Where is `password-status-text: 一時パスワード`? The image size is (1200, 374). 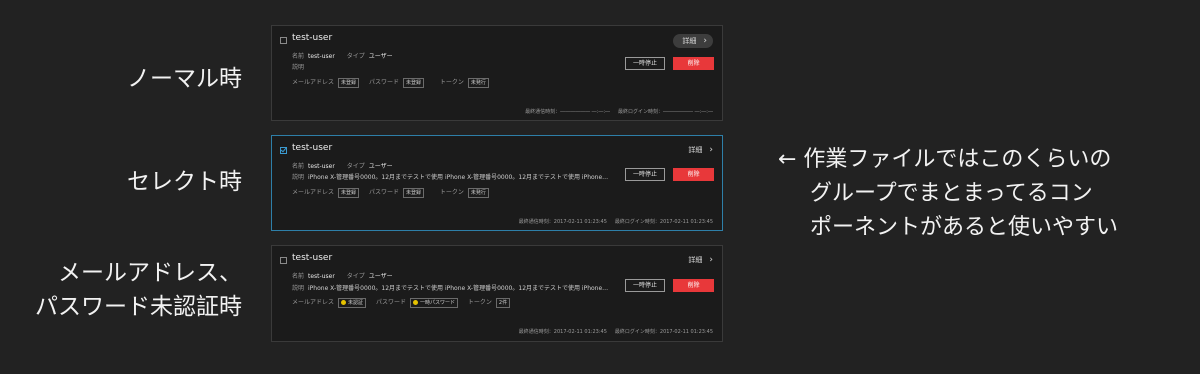
password-status-text: 一時パスワード is located at coordinates (437, 302).